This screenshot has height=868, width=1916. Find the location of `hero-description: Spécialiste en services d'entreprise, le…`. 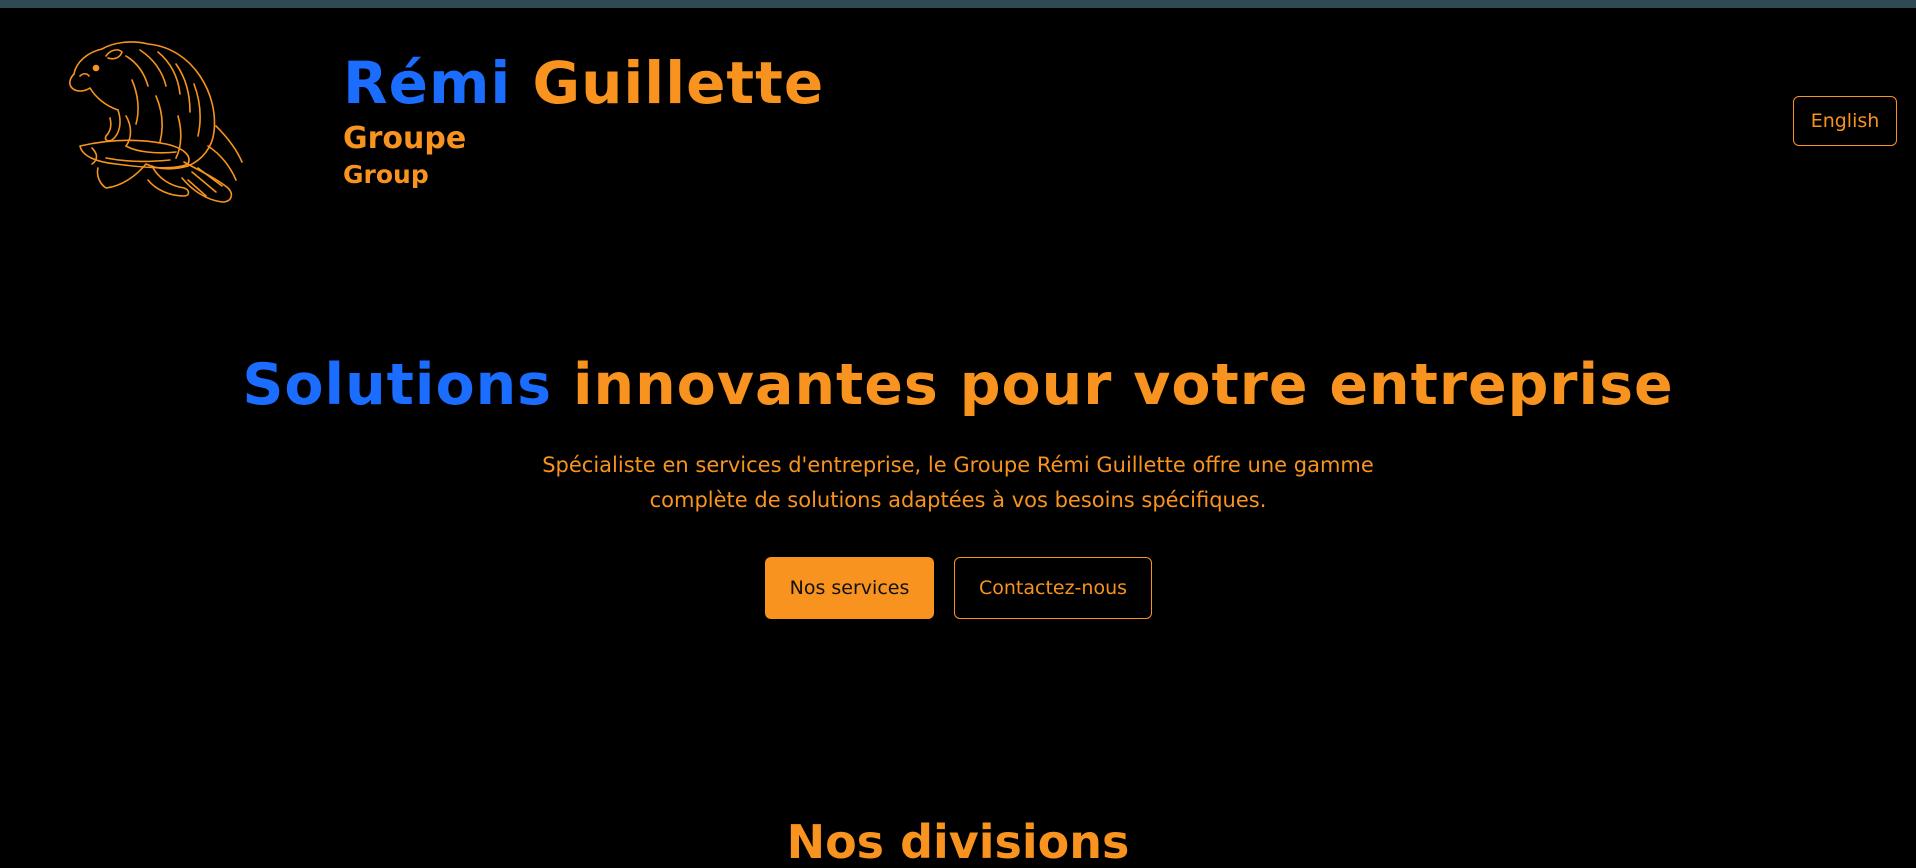

hero-description: Spécialiste en services d'entreprise, le… is located at coordinates (958, 483).